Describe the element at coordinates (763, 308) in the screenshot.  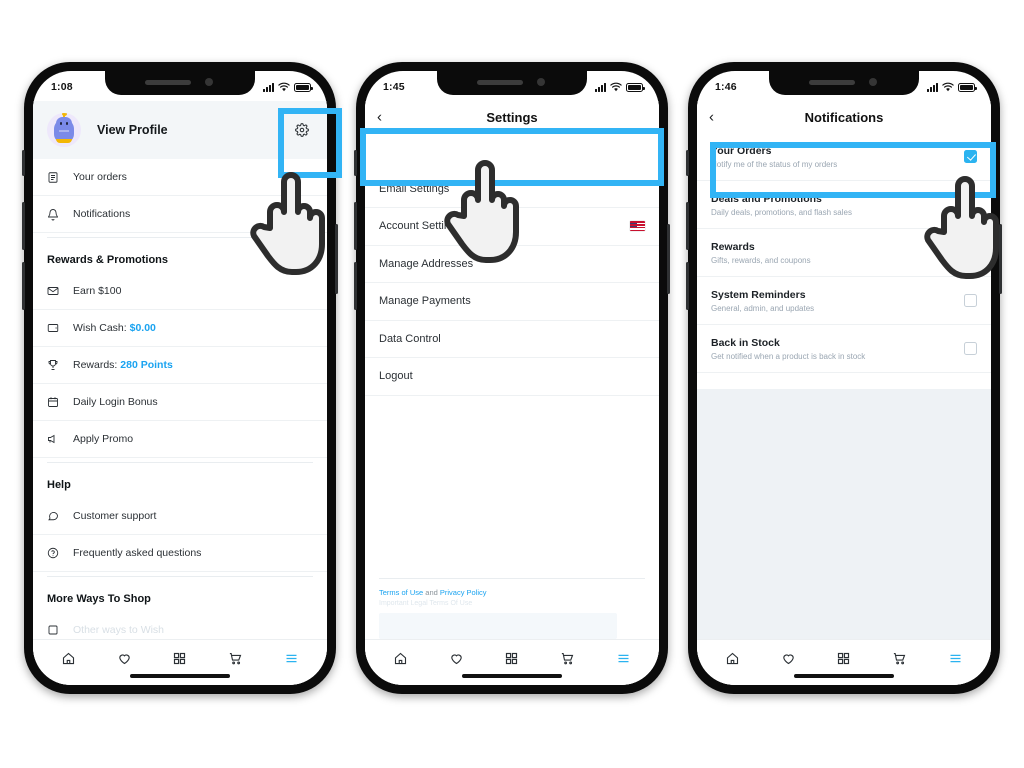
I see `notification-subtitle: General, admin, and updates` at that location.